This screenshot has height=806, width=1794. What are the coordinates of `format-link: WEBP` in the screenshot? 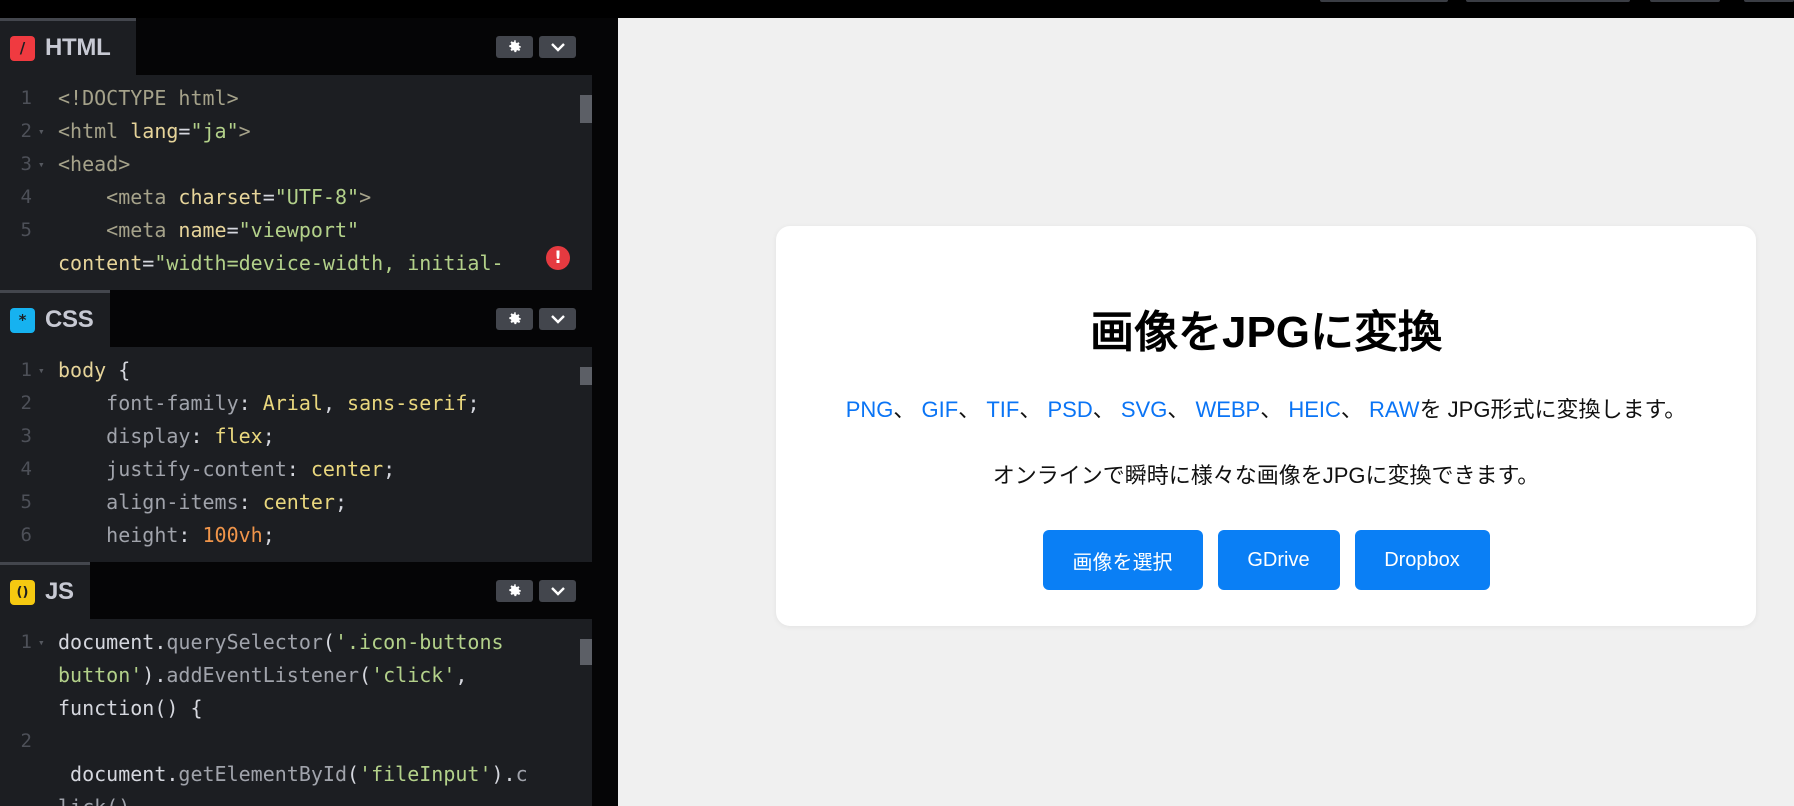 It's located at (1227, 409).